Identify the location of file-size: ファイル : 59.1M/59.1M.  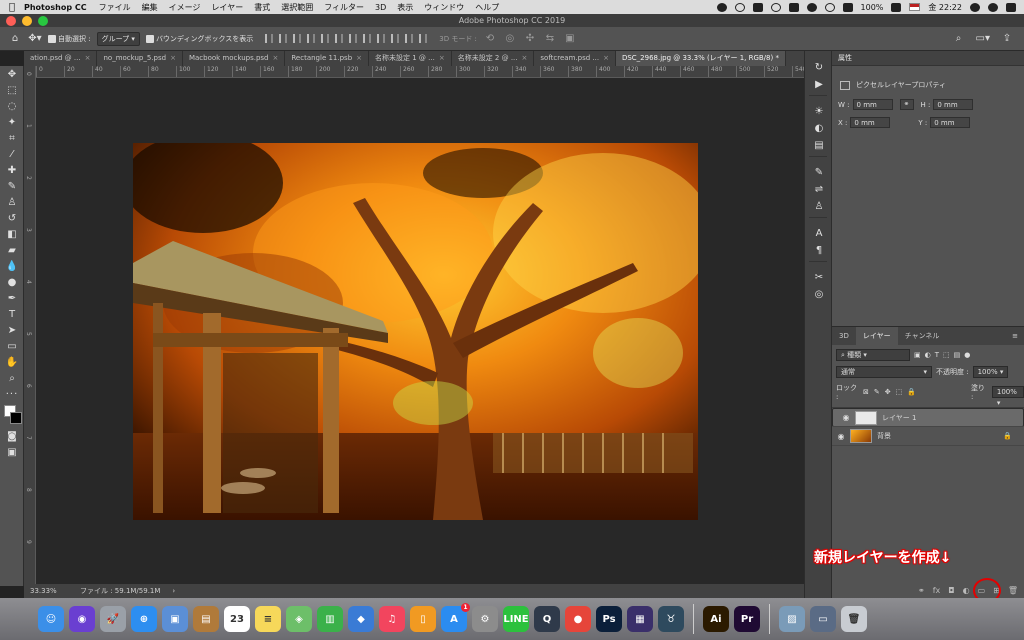
(116, 591).